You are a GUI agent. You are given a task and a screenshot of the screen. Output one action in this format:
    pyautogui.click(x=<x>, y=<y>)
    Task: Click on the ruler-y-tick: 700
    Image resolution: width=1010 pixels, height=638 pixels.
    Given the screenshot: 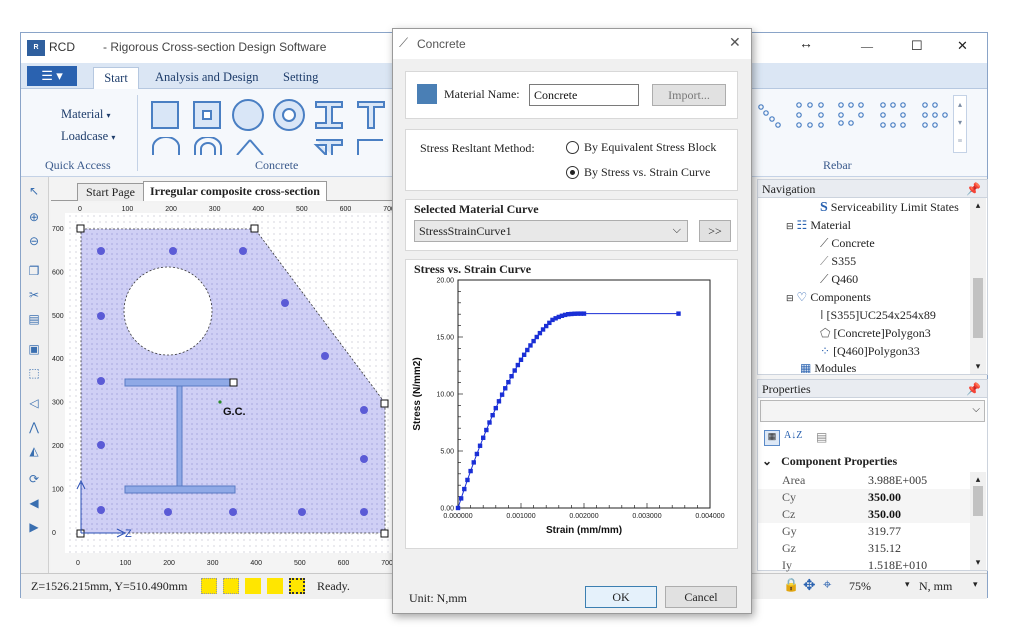 What is the action you would take?
    pyautogui.click(x=58, y=229)
    